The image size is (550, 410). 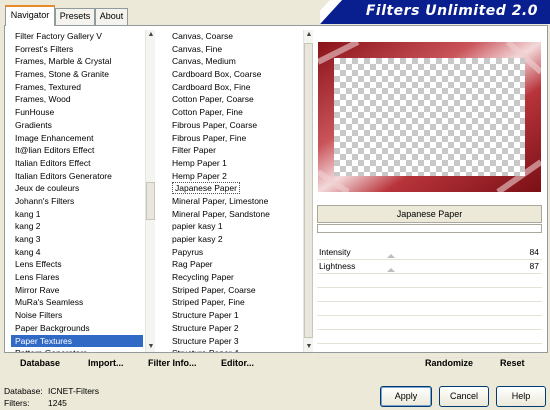 I want to click on database-value: ICNET-Filters, so click(x=73, y=391).